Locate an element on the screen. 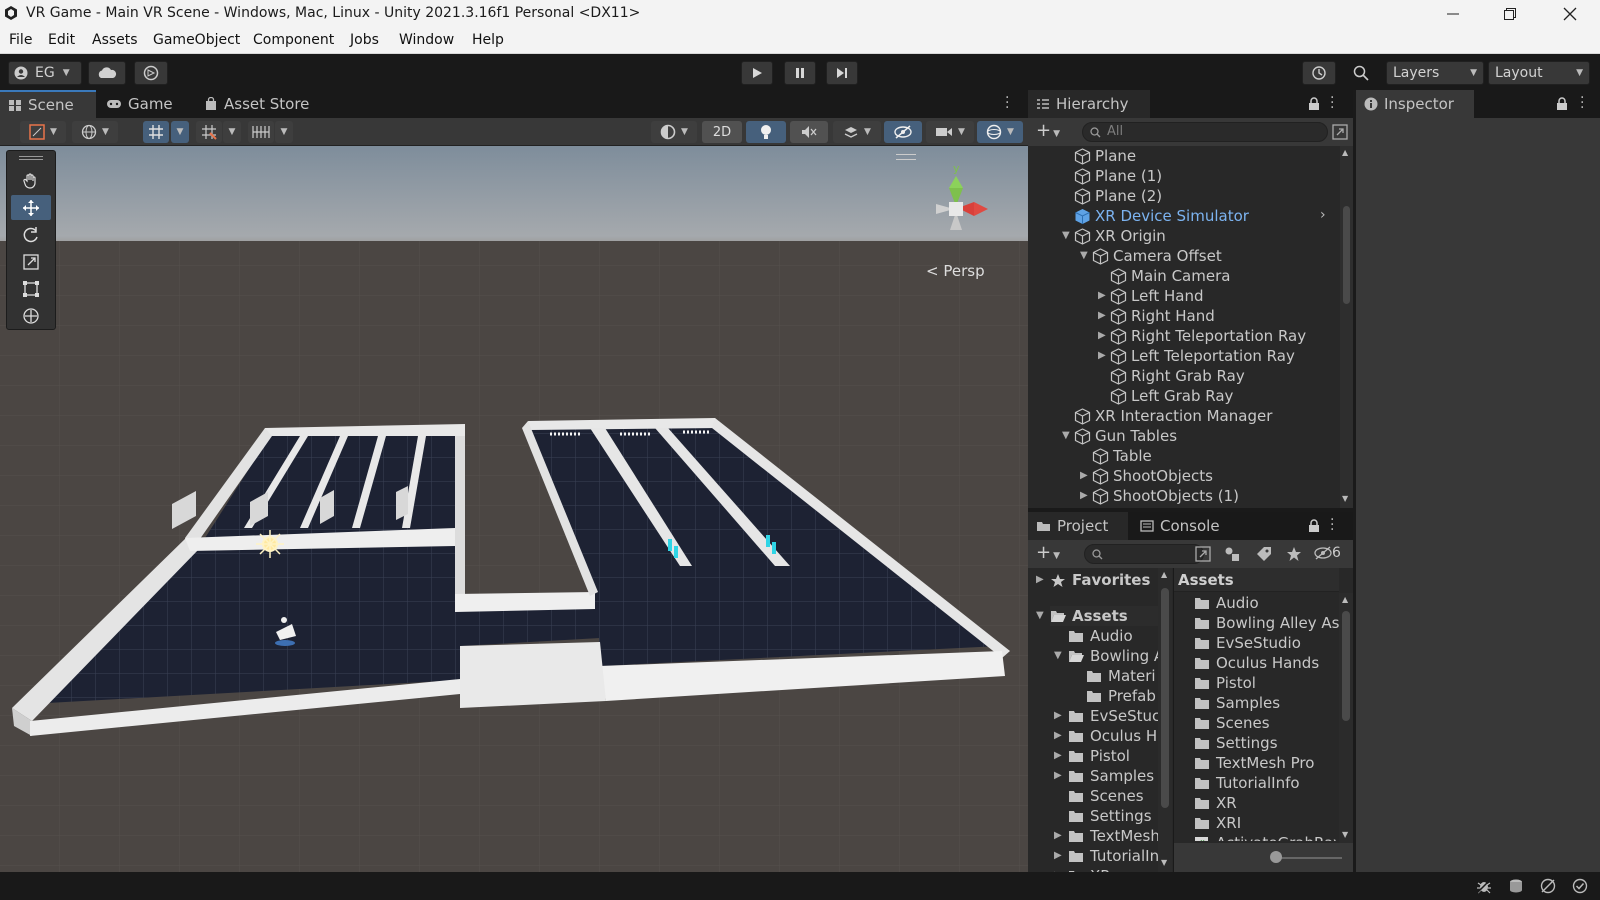  database-icon is located at coordinates (1516, 886).